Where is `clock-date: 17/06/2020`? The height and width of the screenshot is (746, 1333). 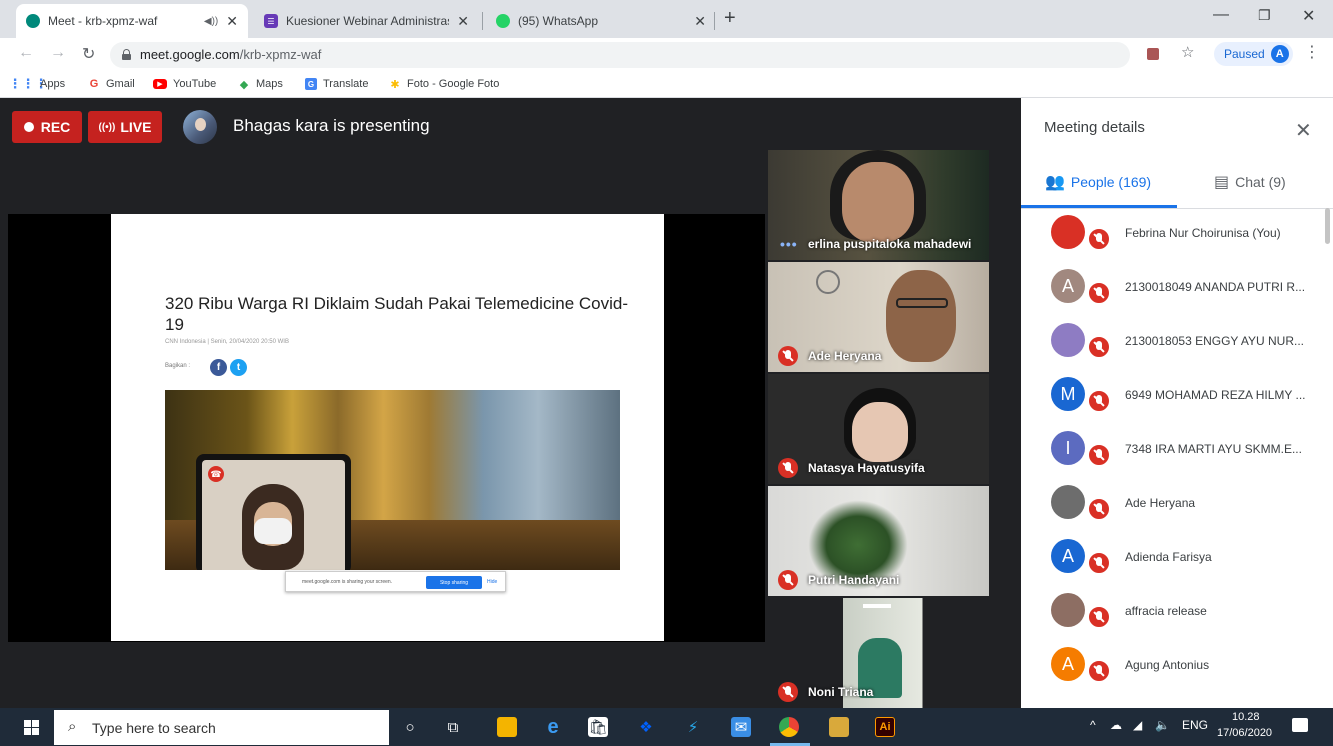
clock-date: 17/06/2020 is located at coordinates (1244, 733).